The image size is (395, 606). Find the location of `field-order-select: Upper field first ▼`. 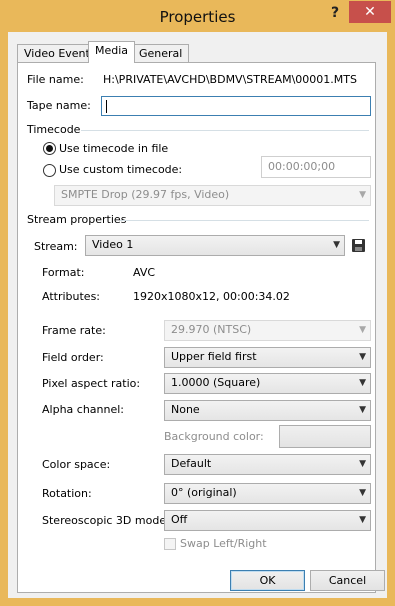

field-order-select: Upper field first ▼ is located at coordinates (267, 357).